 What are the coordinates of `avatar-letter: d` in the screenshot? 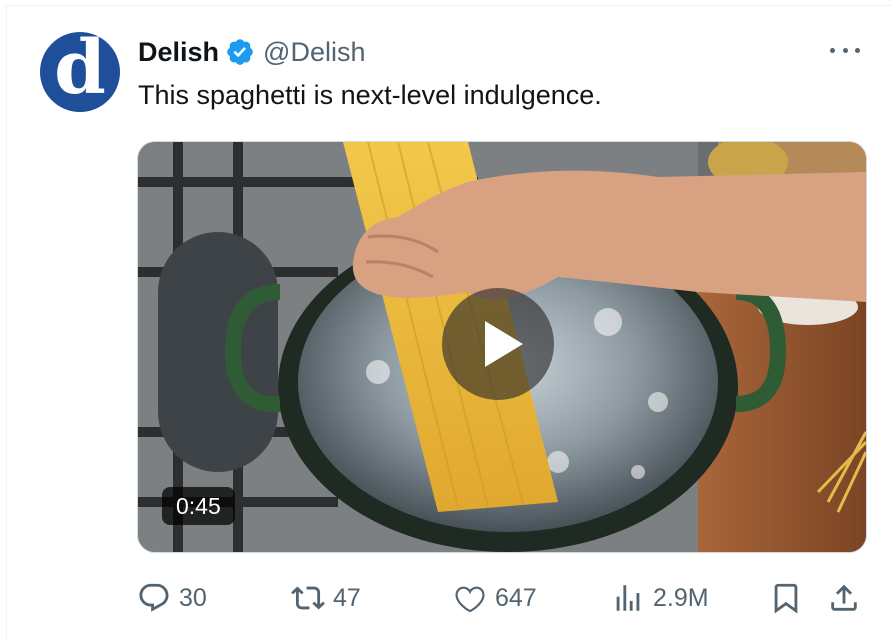 It's located at (80, 71).